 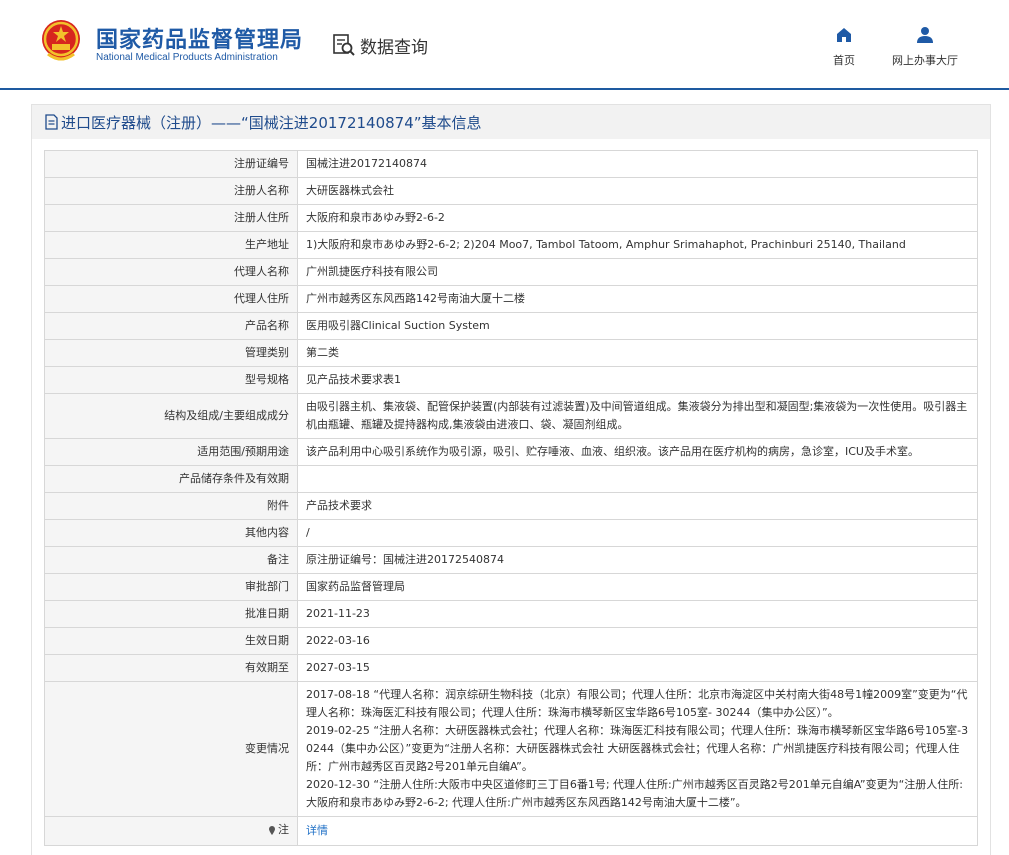 I want to click on row-value: 2022-03-16, so click(x=637, y=641).